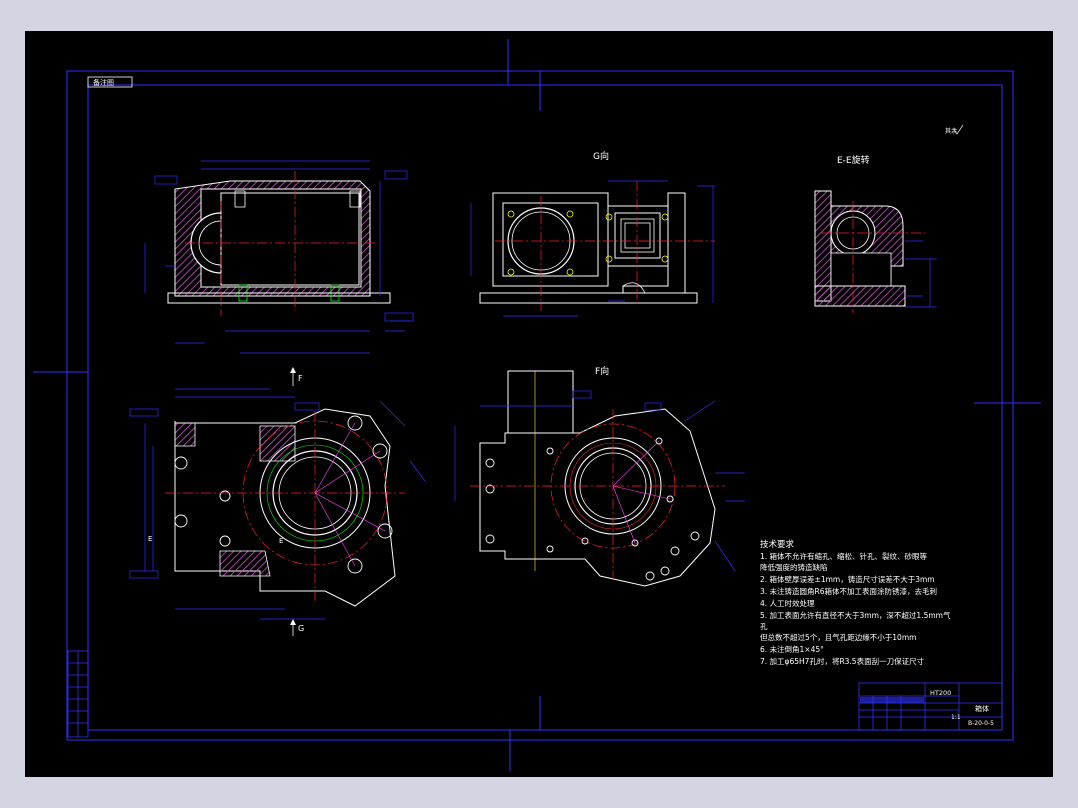 The width and height of the screenshot is (1078, 808). I want to click on part-name-text: 箱体, so click(982, 708).